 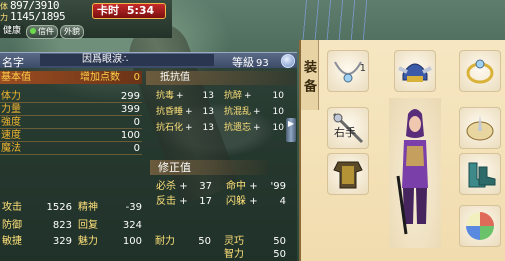 What do you see at coordinates (38, 16) in the screenshot?
I see `mp-value: 1145/1895` at bounding box center [38, 16].